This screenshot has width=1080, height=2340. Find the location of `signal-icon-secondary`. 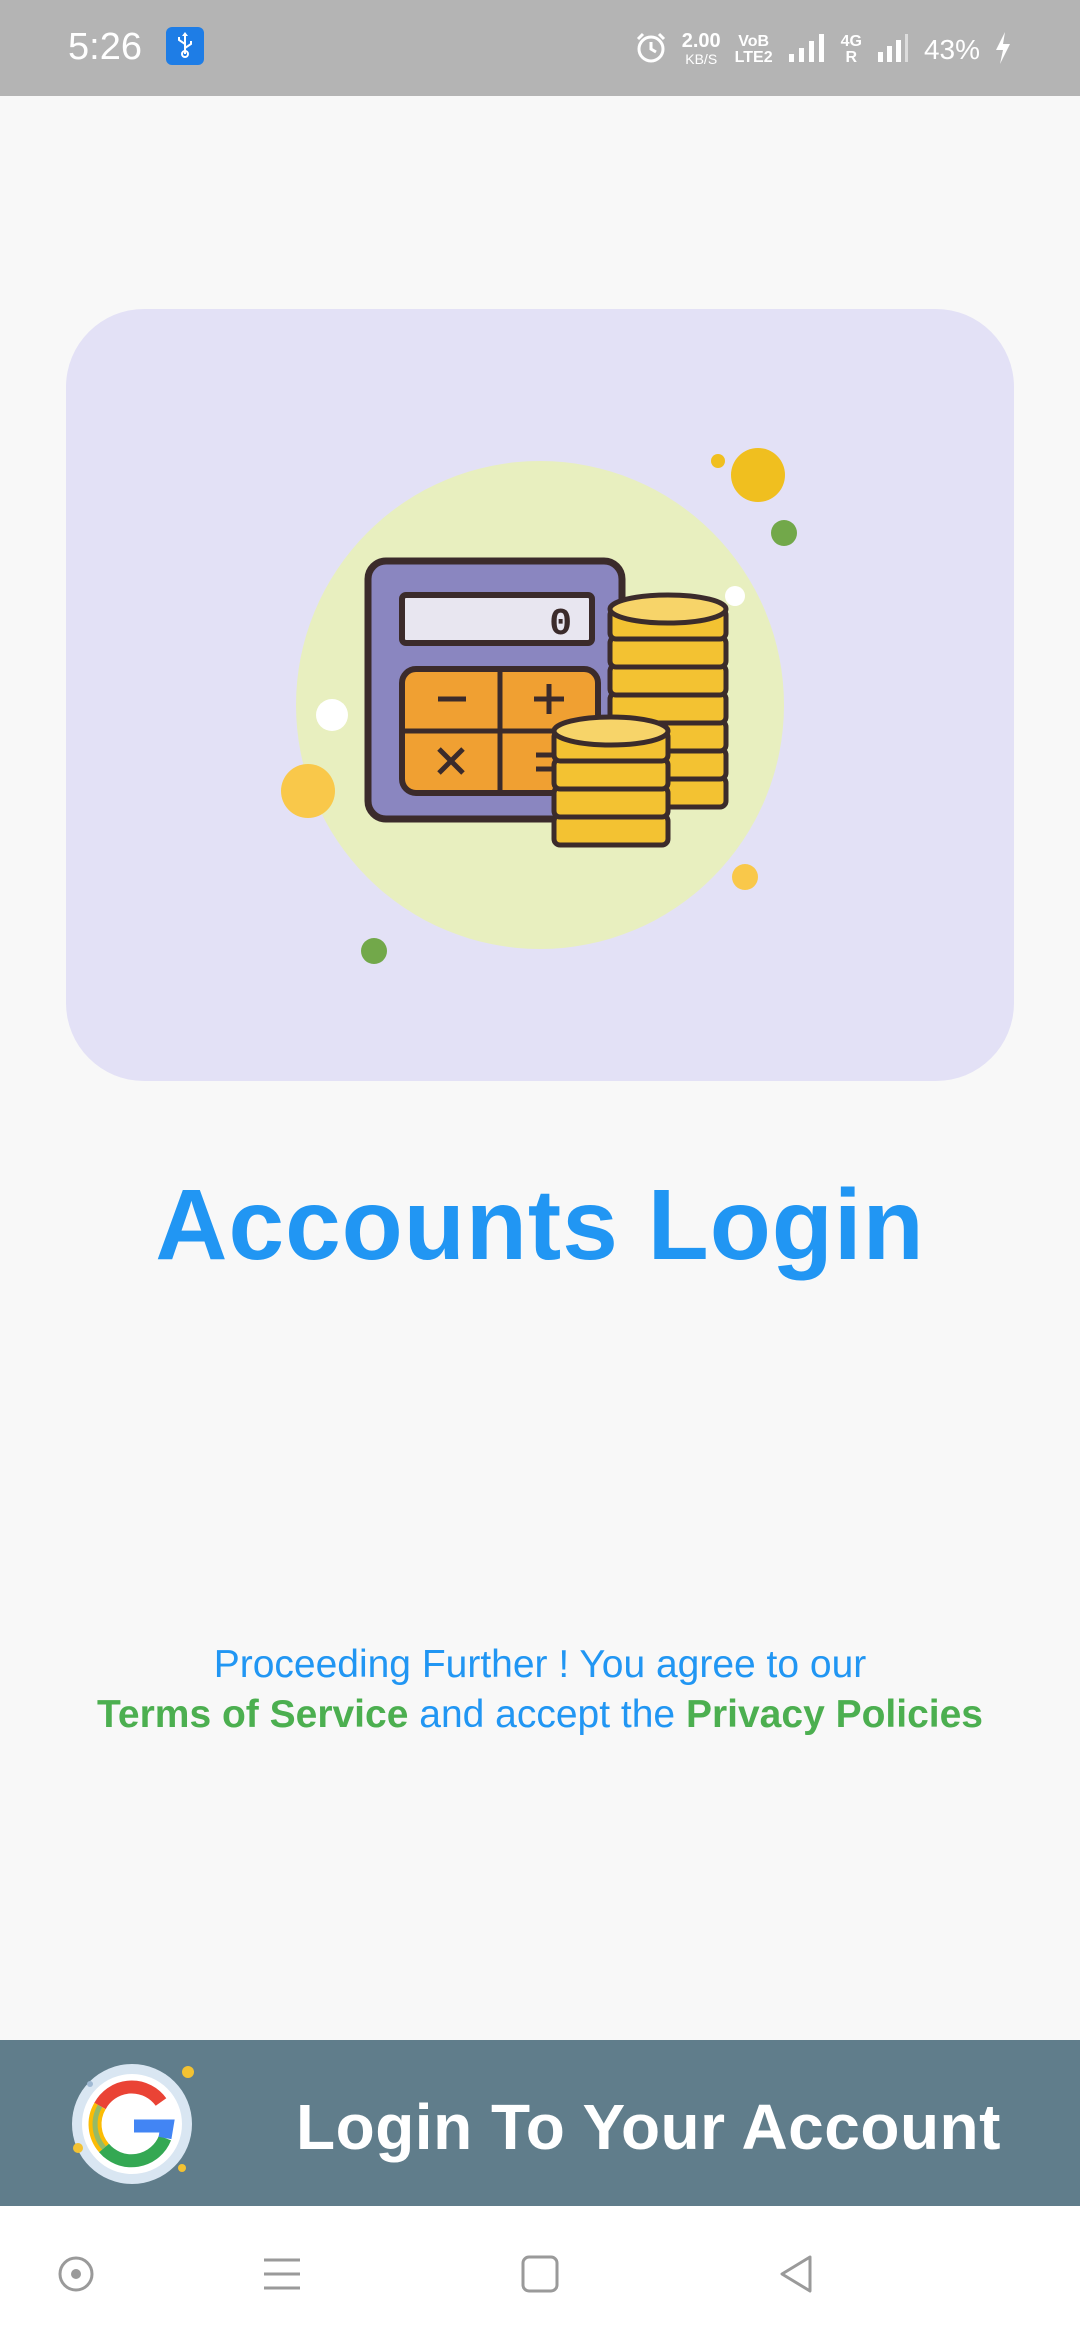

signal-icon-secondary is located at coordinates (893, 50).